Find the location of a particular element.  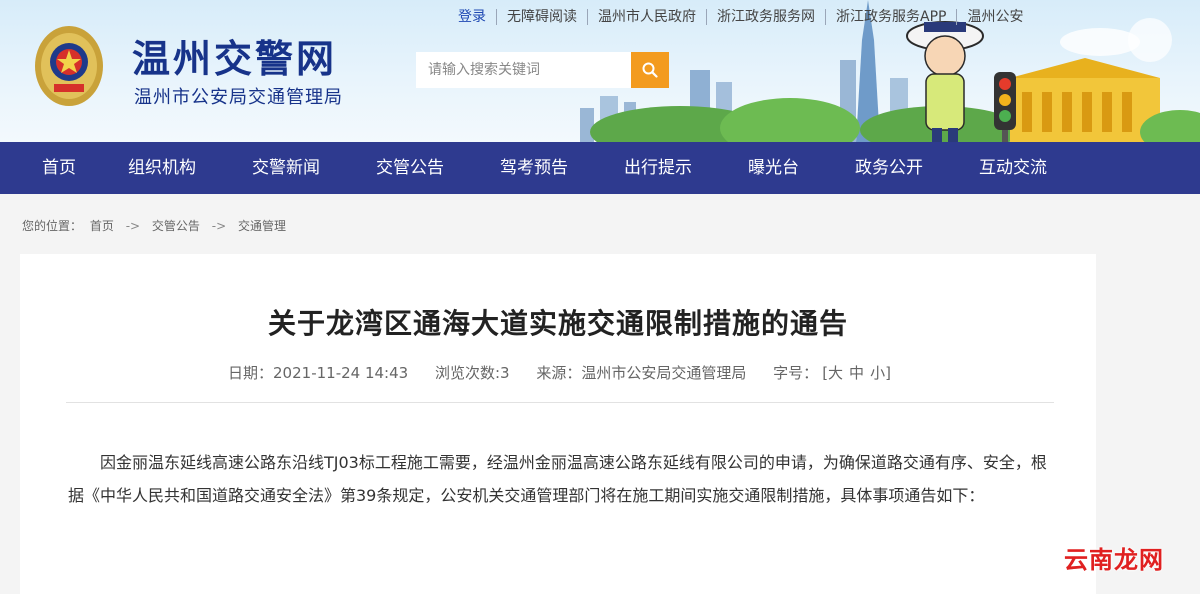

zhejiang-service-link: 浙江政务服务网 is located at coordinates (765, 17).